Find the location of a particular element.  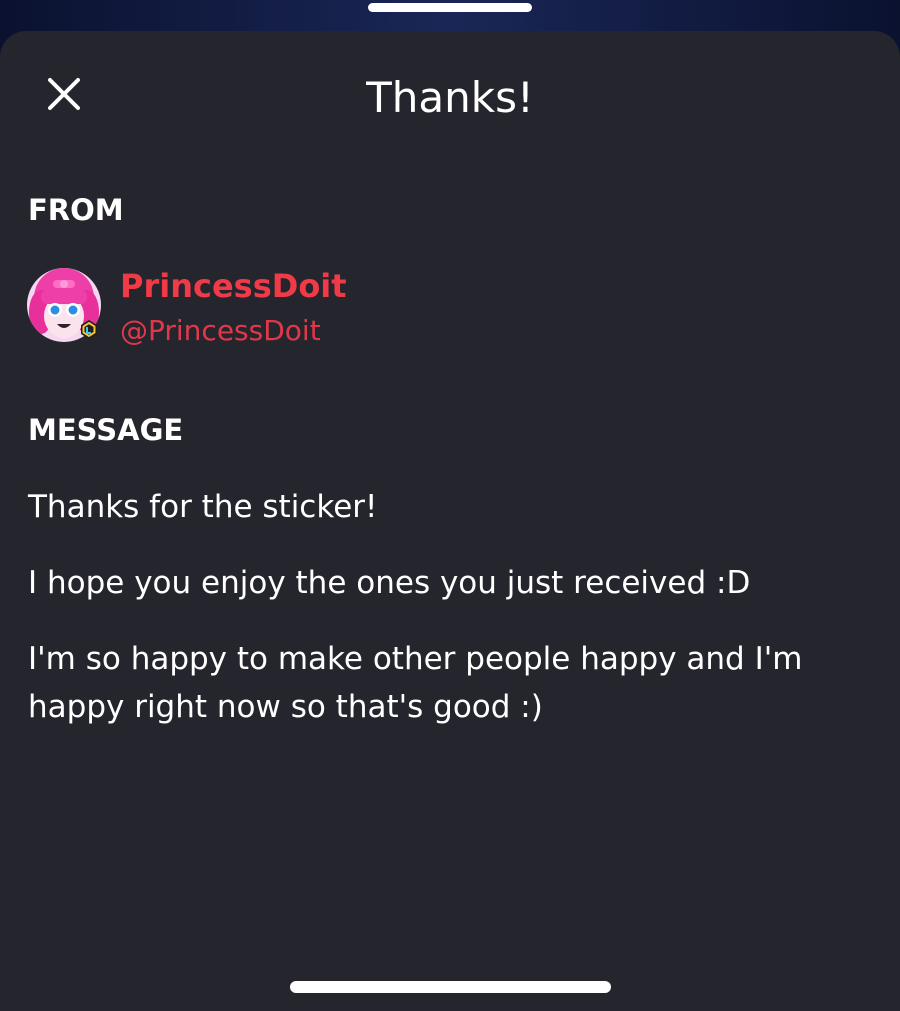

top-grabber-handle is located at coordinates (450, 7).